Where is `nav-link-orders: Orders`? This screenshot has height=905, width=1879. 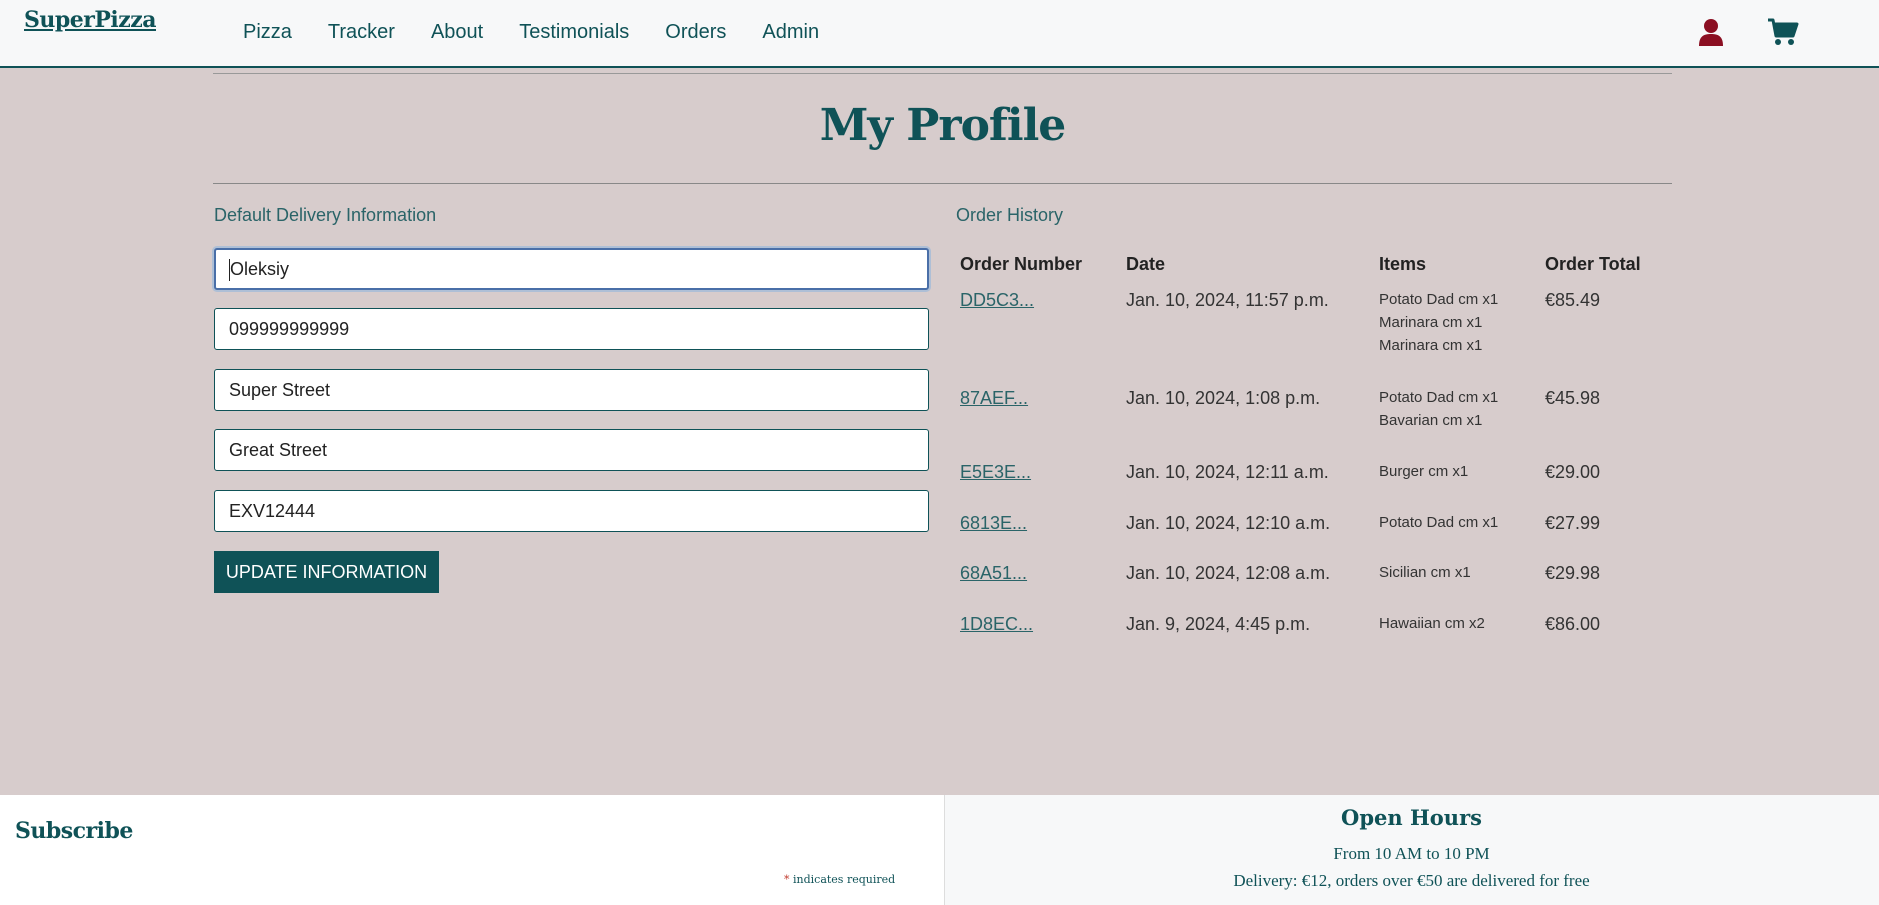
nav-link-orders: Orders is located at coordinates (695, 32).